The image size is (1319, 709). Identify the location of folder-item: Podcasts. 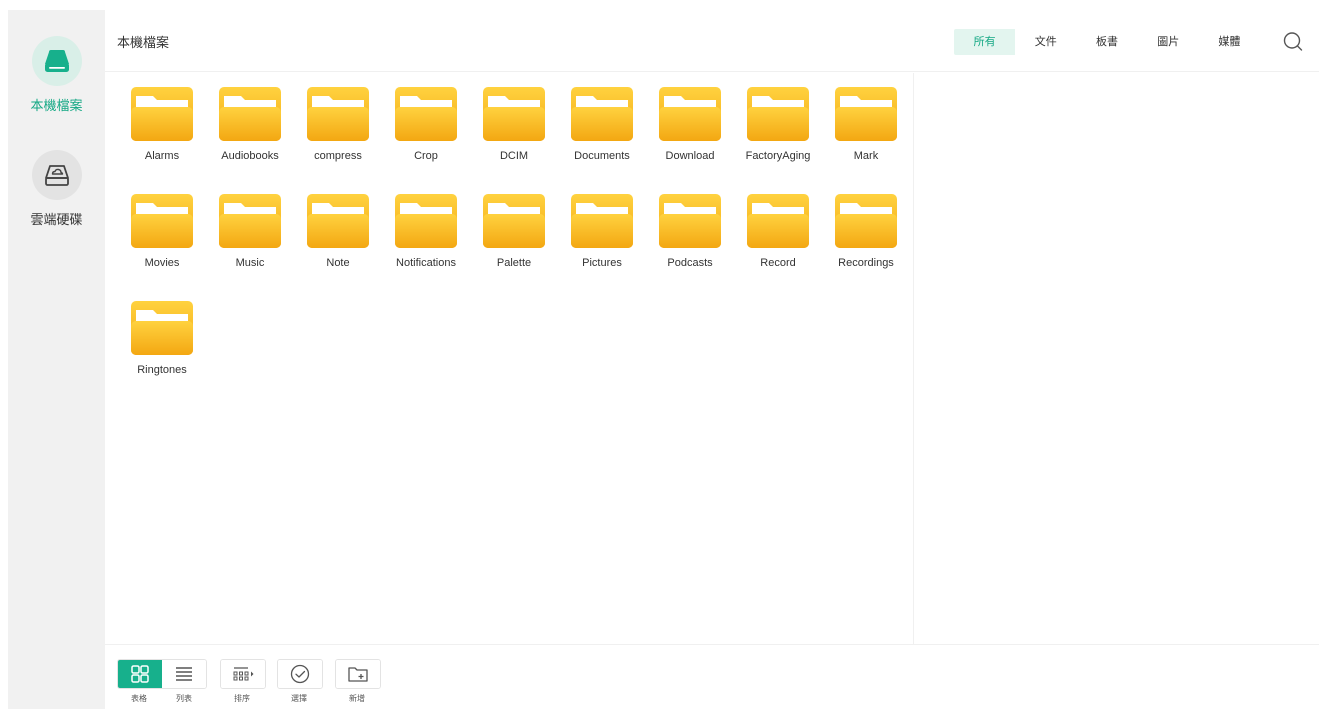
(690, 247).